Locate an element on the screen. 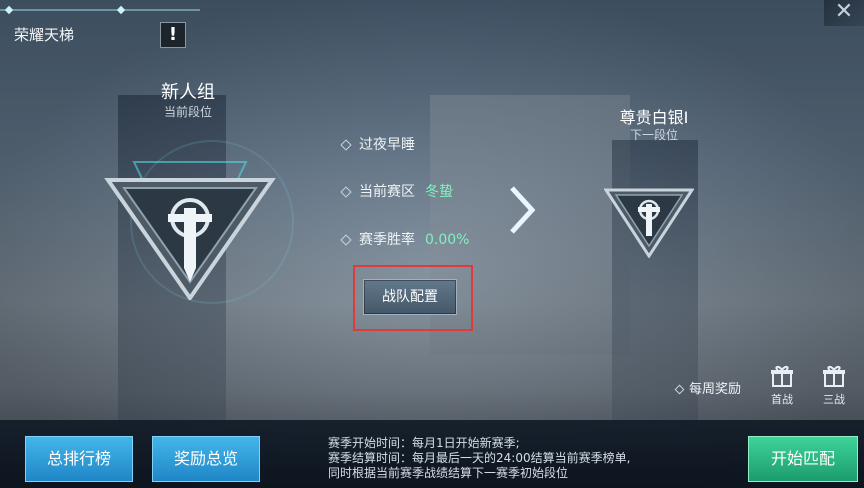  stat-row-1: 过夜早睡 is located at coordinates (377, 144).